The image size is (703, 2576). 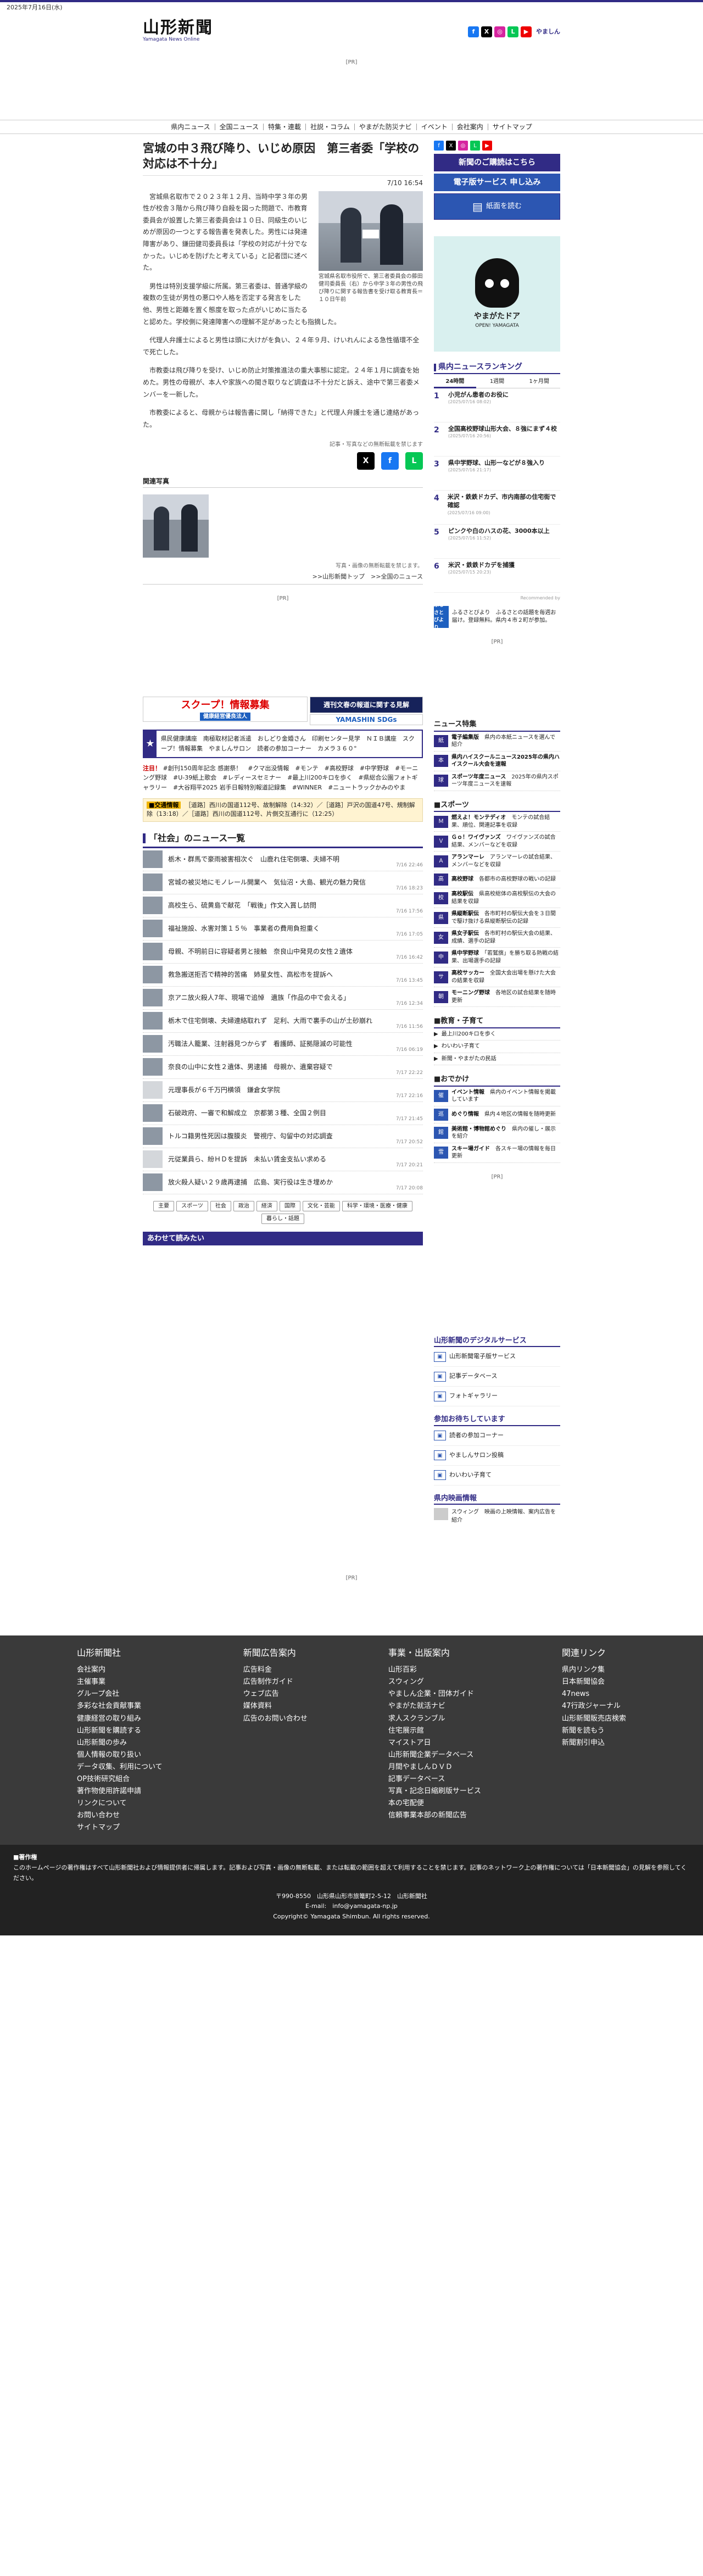 I want to click on back-links: >>山形新聞トップ >>全国のニュース, so click(x=283, y=577).